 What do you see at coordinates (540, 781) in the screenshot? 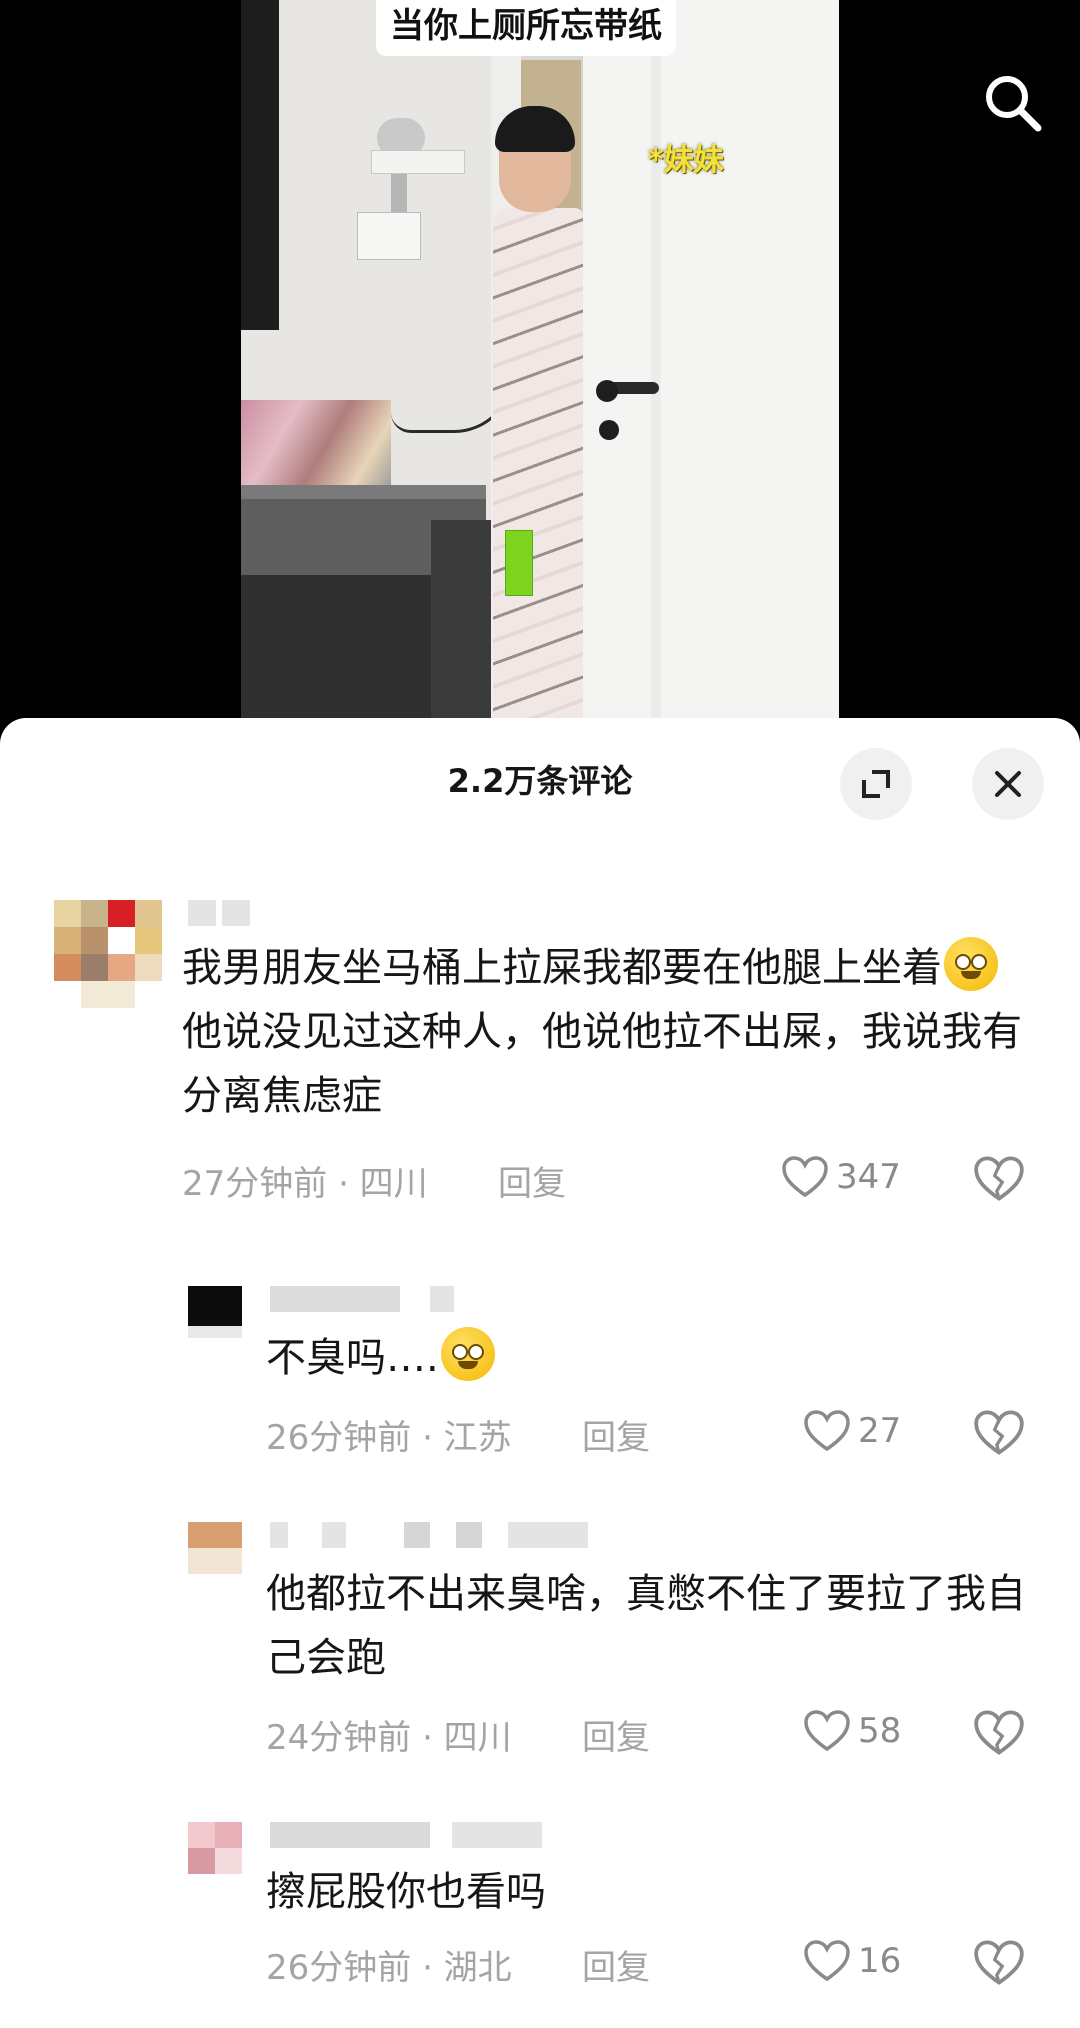
I see `comments-count-title: 2.2万条评论` at bounding box center [540, 781].